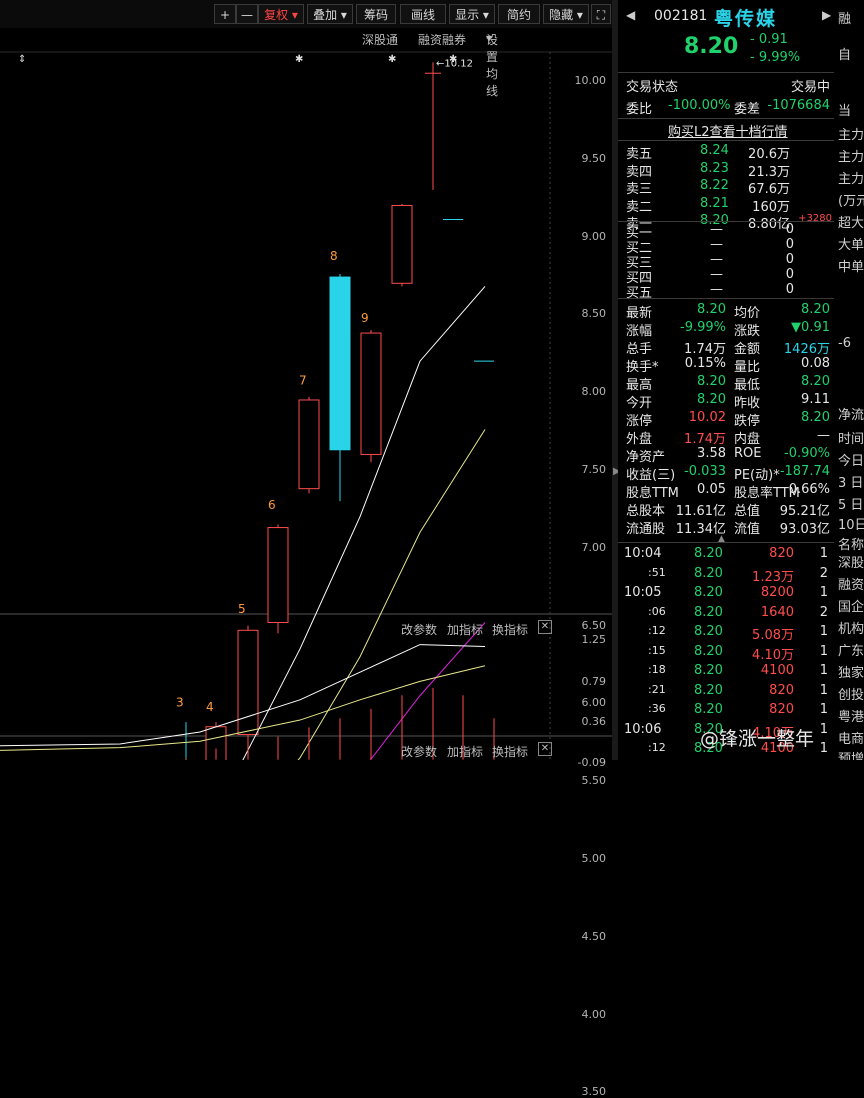 The width and height of the screenshot is (864, 1098). I want to click on l2-link: 购买L2查看十档行情, so click(728, 130).